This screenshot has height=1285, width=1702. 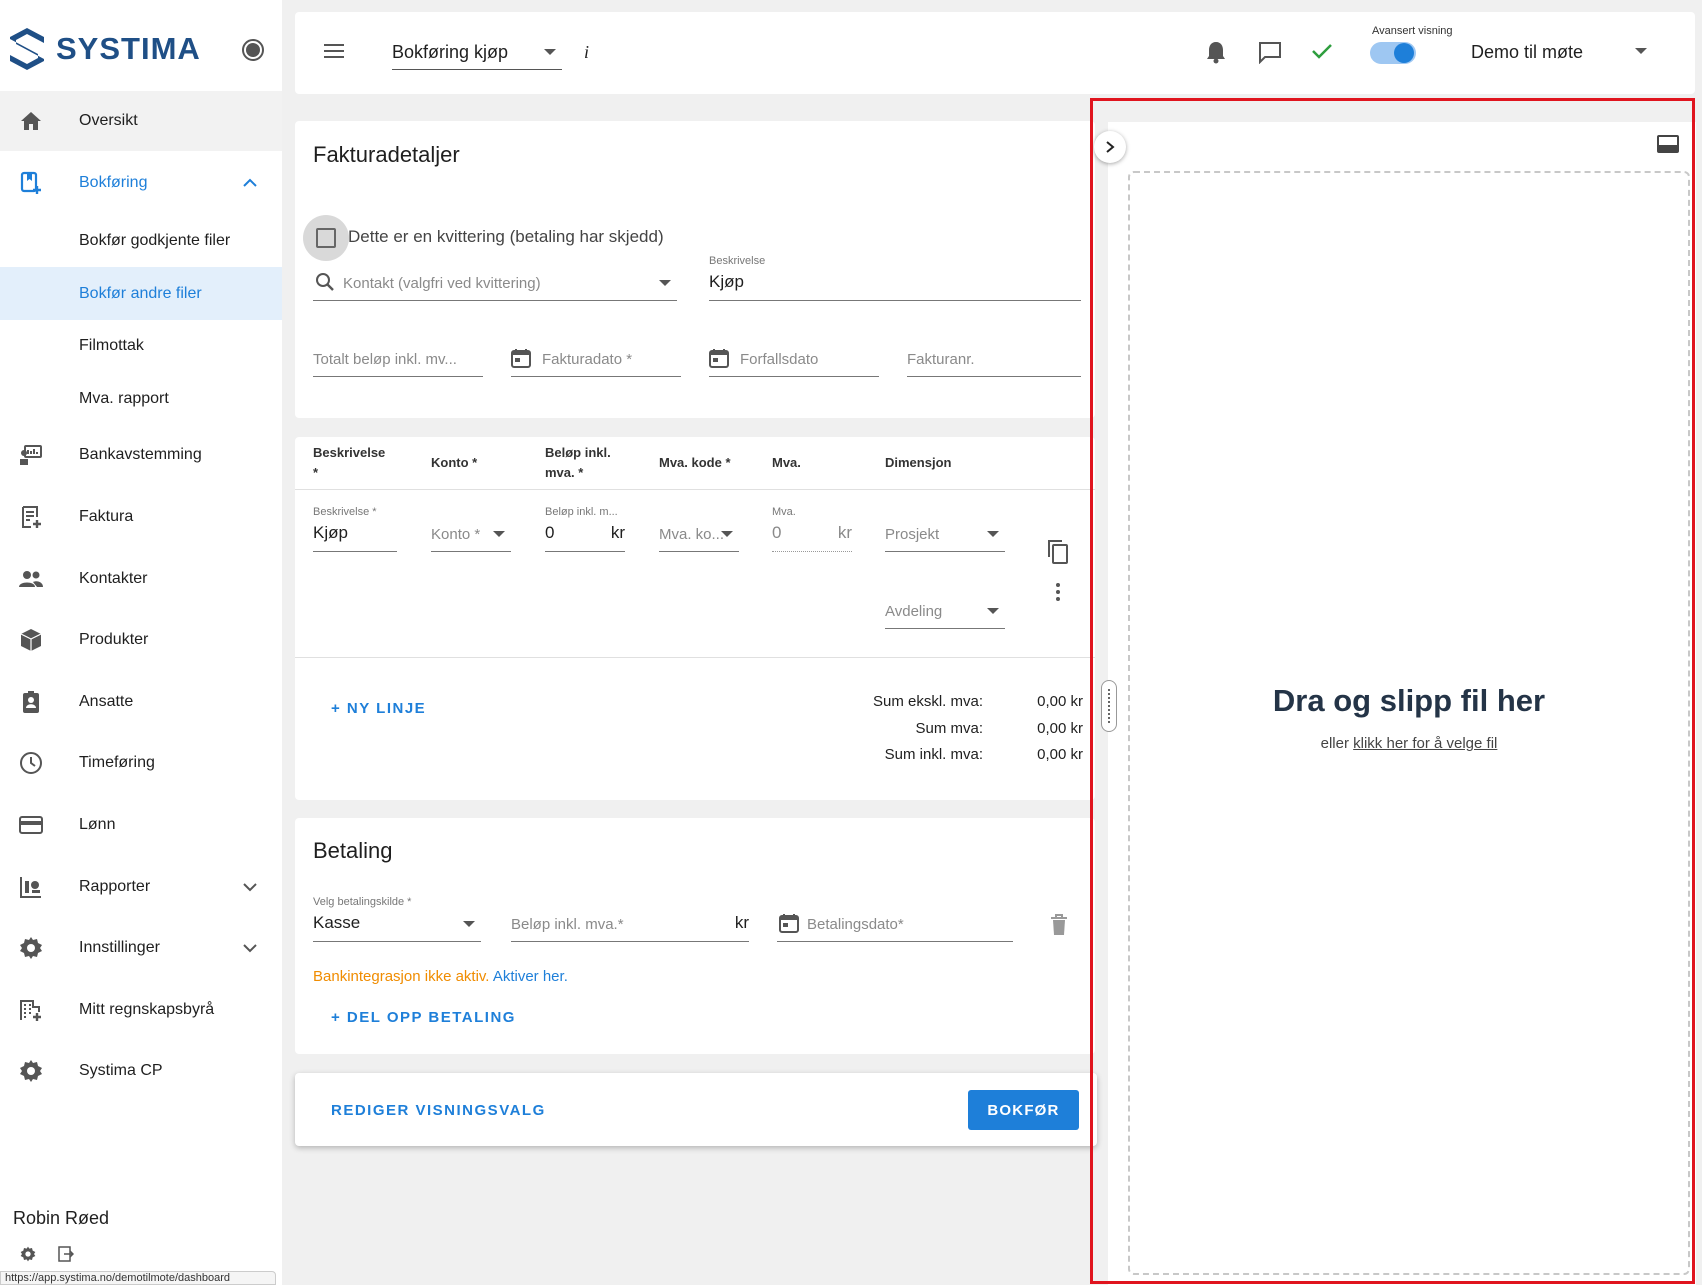 What do you see at coordinates (812, 529) in the screenshot?
I see `line-vat-amount: Mva. 0 kr` at bounding box center [812, 529].